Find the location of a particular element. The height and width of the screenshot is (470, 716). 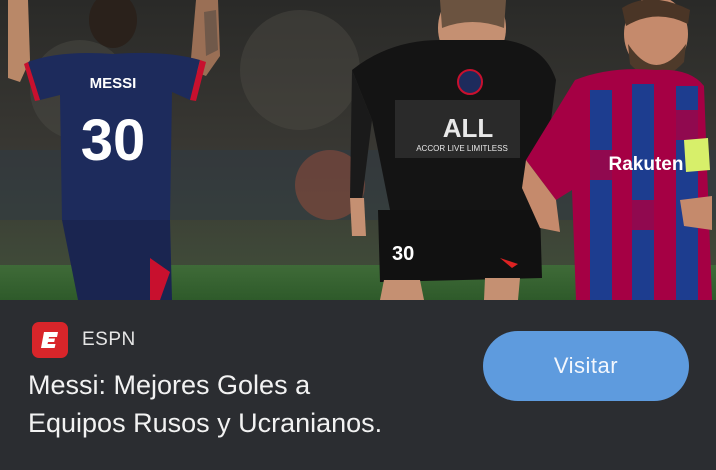

visit-button: Visitar is located at coordinates (586, 366).